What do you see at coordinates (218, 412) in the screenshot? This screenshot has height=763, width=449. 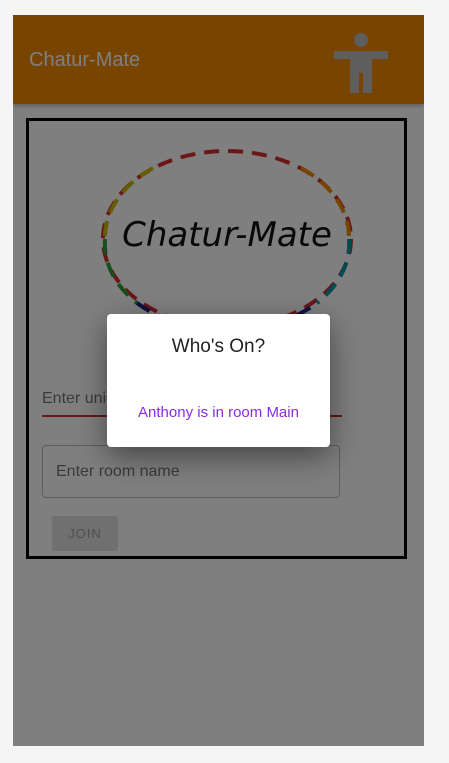 I see `user-room-item: Anthony is in room Main` at bounding box center [218, 412].